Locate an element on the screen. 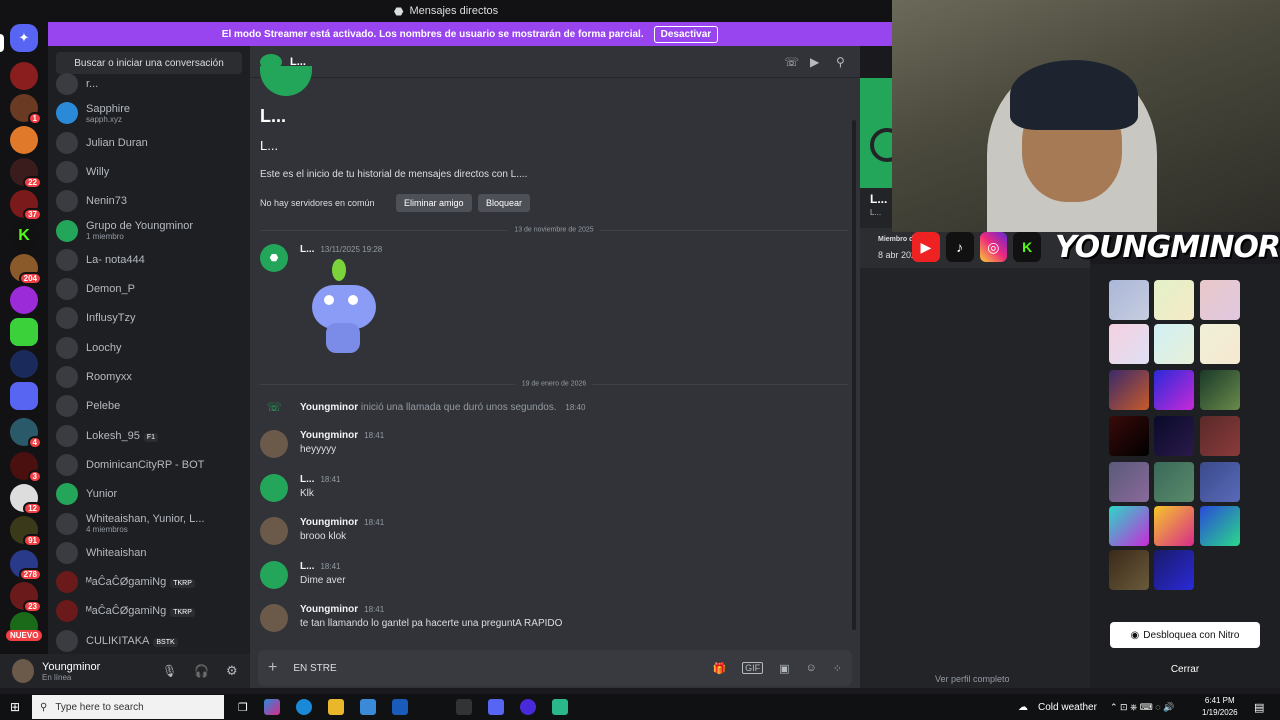 The image size is (1280, 720). dm-item: Whiteaishan is located at coordinates (149, 553).